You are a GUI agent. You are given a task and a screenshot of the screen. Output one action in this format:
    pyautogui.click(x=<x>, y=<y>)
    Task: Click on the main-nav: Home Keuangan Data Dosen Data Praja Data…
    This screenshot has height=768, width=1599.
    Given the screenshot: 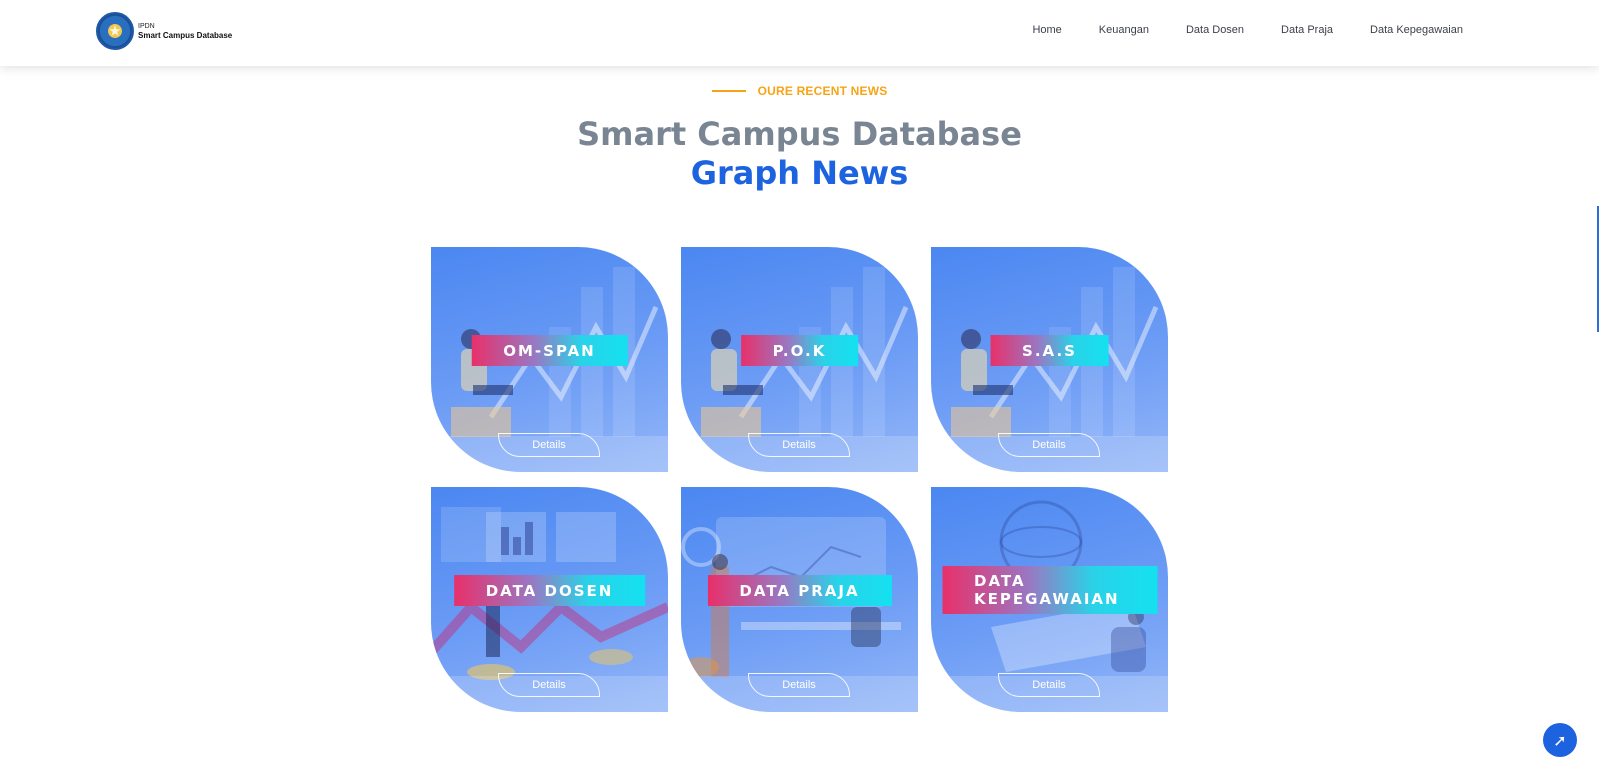 What is the action you would take?
    pyautogui.click(x=1229, y=30)
    